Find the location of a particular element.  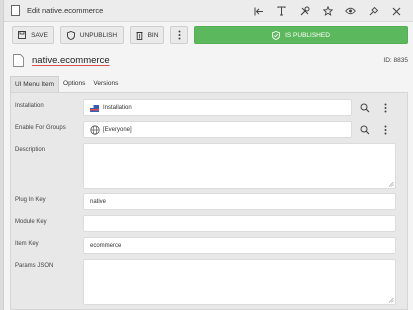

groups-value: [Everyone] is located at coordinates (117, 130).